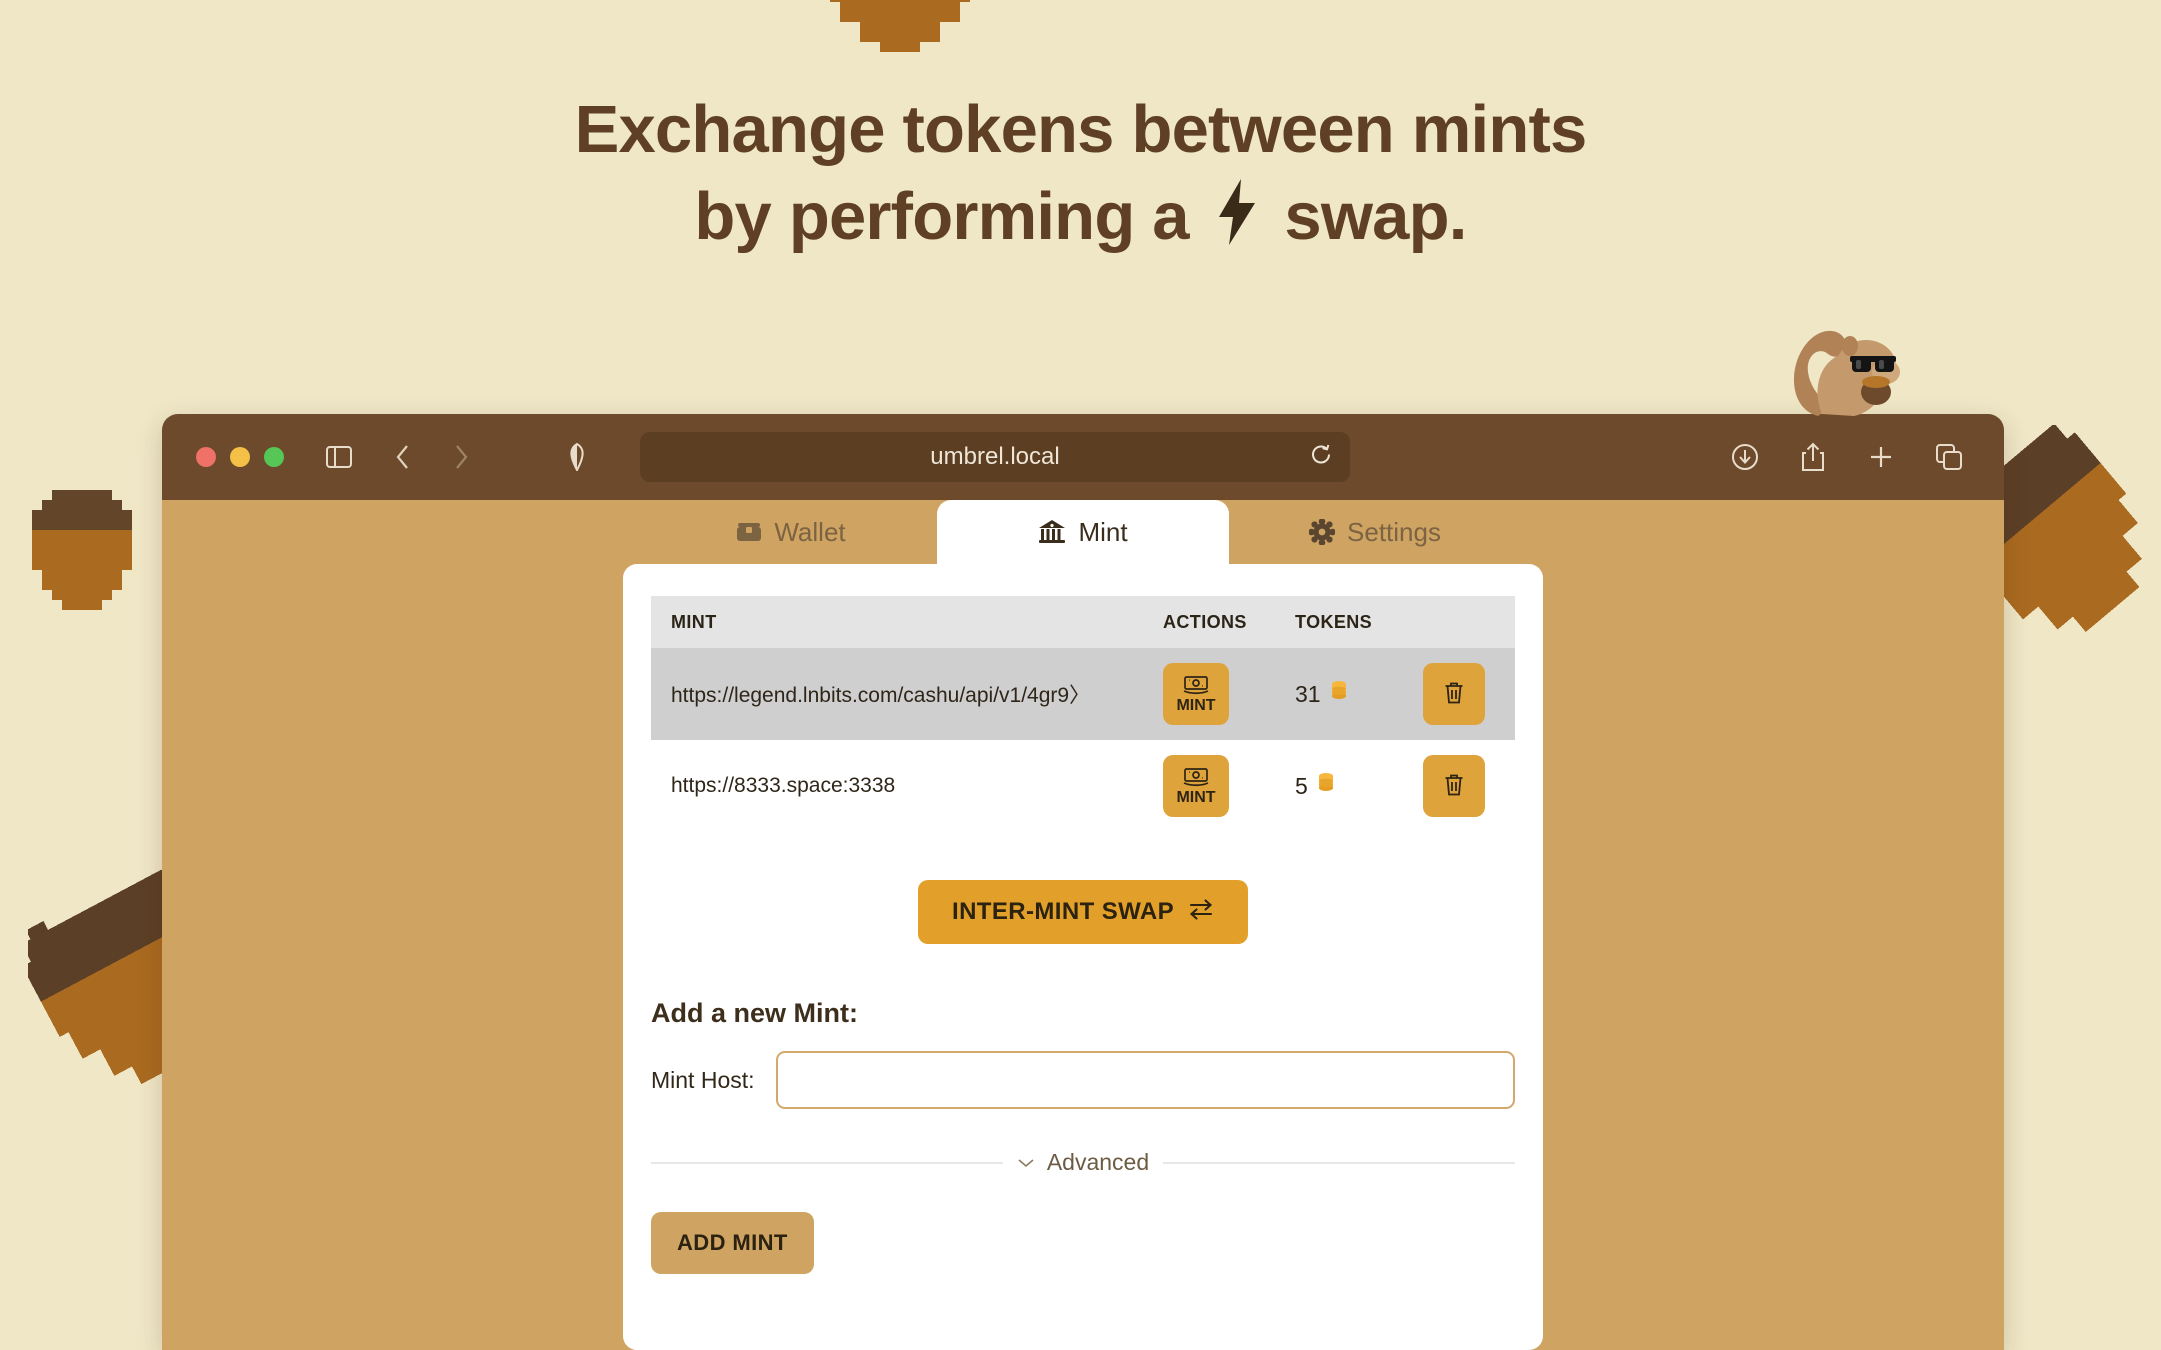 Image resolution: width=2161 pixels, height=1350 pixels. I want to click on downloads-icon, so click(1745, 457).